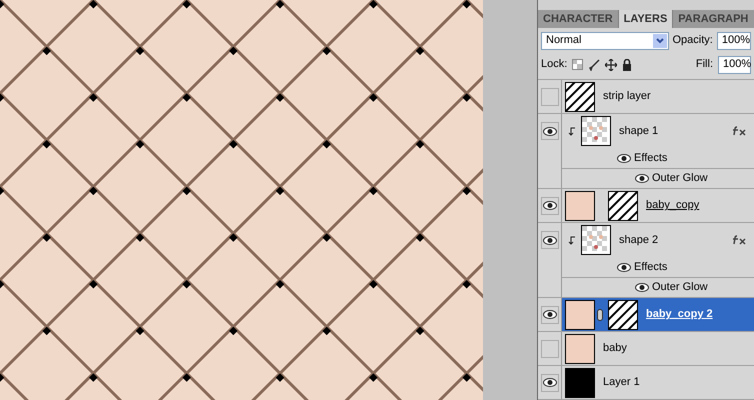 The image size is (754, 400). Describe the element at coordinates (638, 240) in the screenshot. I see `layer-name: shape 2` at that location.